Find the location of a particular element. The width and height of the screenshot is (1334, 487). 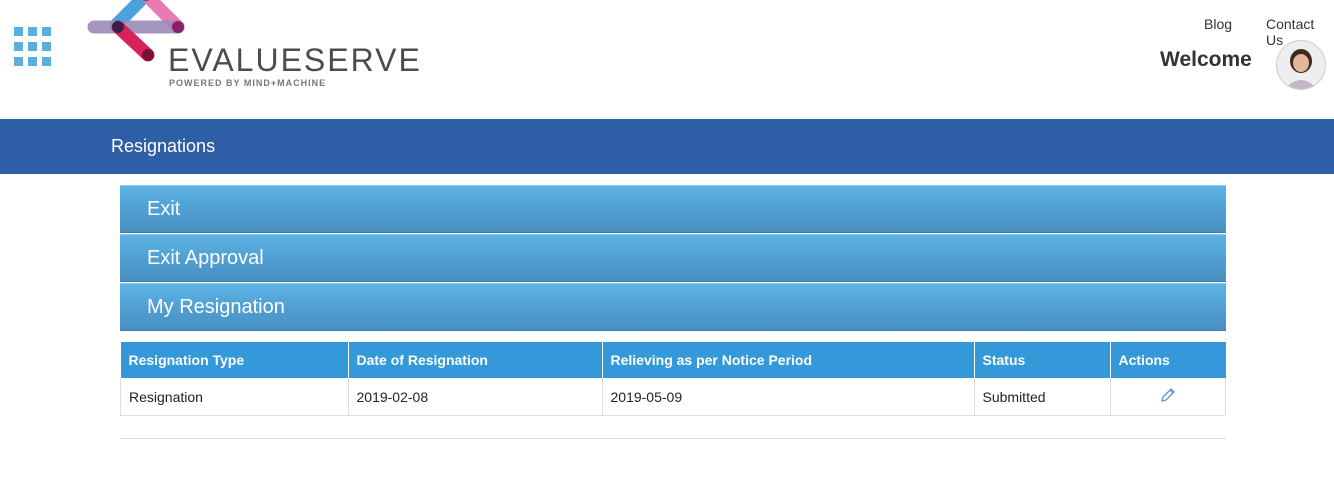

accordion-exit-approval: Exit Approval is located at coordinates (673, 258).